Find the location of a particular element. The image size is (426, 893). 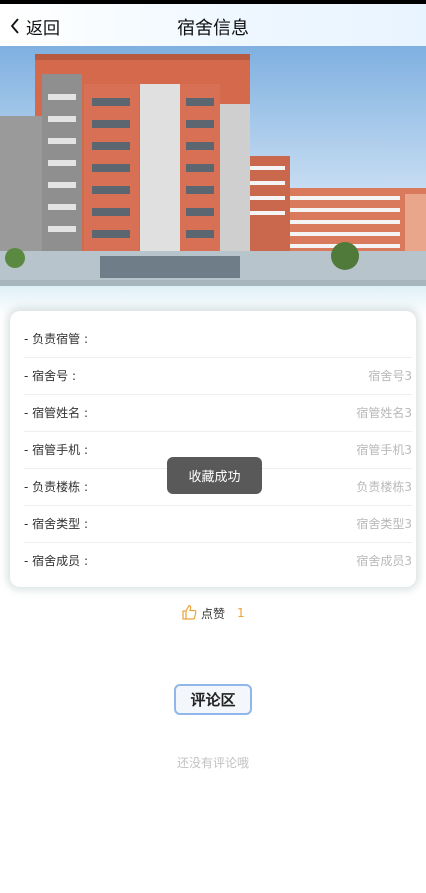

info-value: 宿管手机3 is located at coordinates (384, 450).